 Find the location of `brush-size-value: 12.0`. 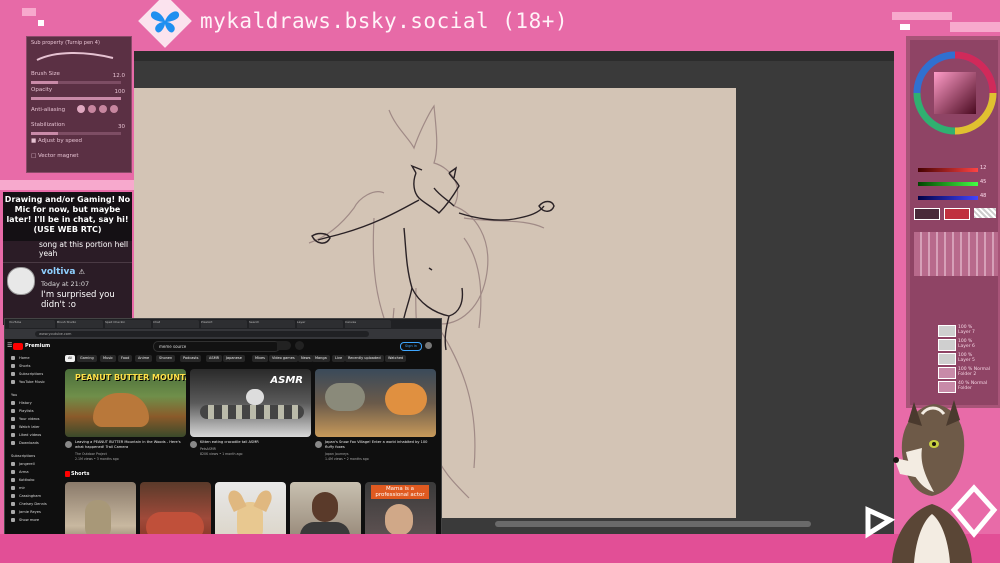

brush-size-value: 12.0 is located at coordinates (119, 76).